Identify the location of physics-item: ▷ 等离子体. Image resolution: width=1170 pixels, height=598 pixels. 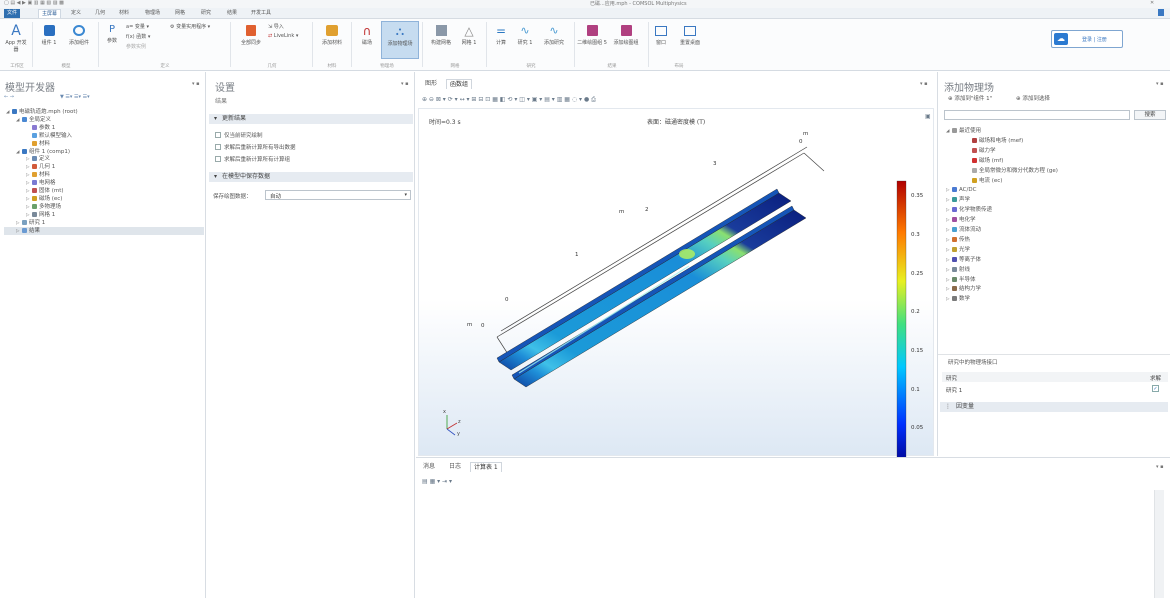
(963, 260).